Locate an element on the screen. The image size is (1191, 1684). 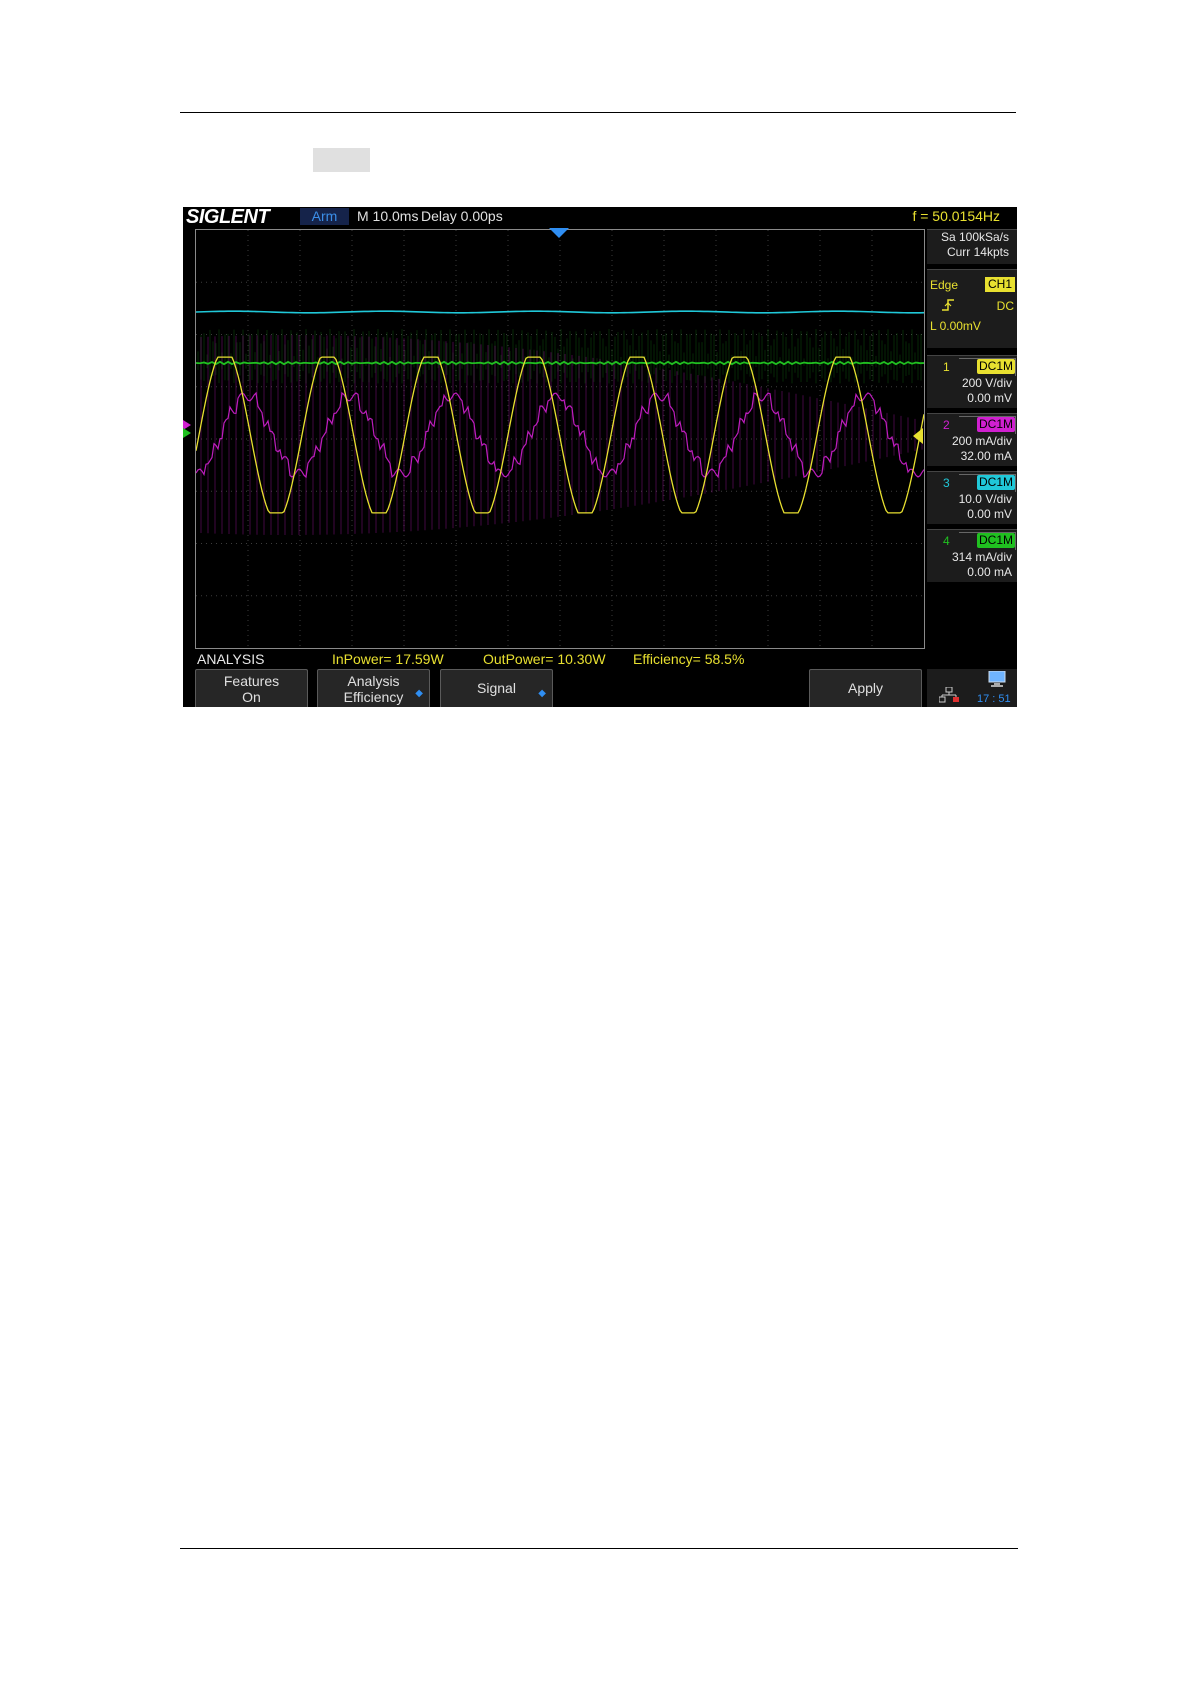
run-state: Arm is located at coordinates (324, 216).